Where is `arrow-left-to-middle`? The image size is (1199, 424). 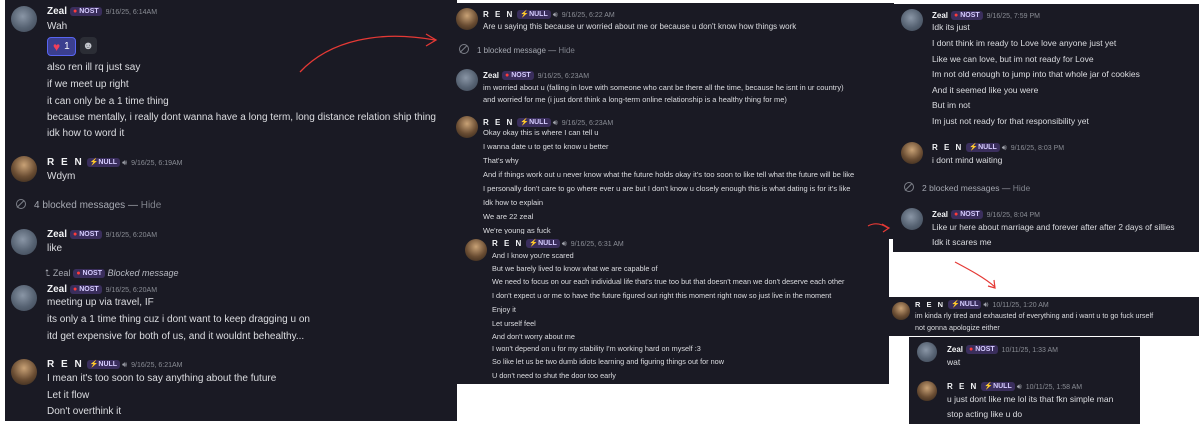
arrow-left-to-middle is located at coordinates (367, 54).